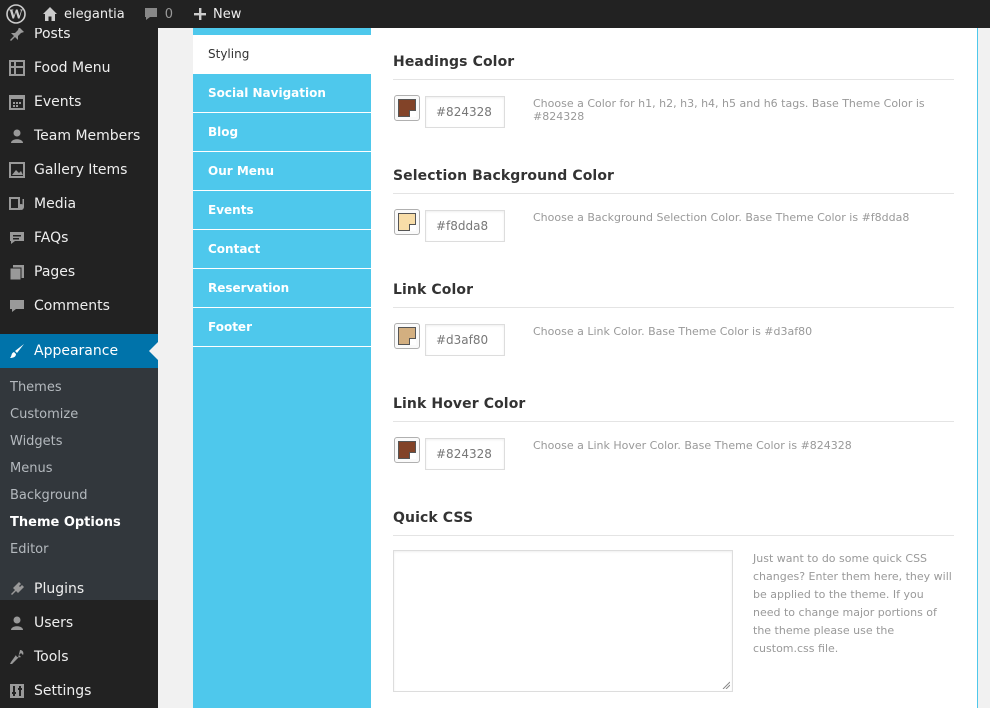 This screenshot has width=990, height=708. Describe the element at coordinates (17, 657) in the screenshot. I see `wrench-icon` at that location.